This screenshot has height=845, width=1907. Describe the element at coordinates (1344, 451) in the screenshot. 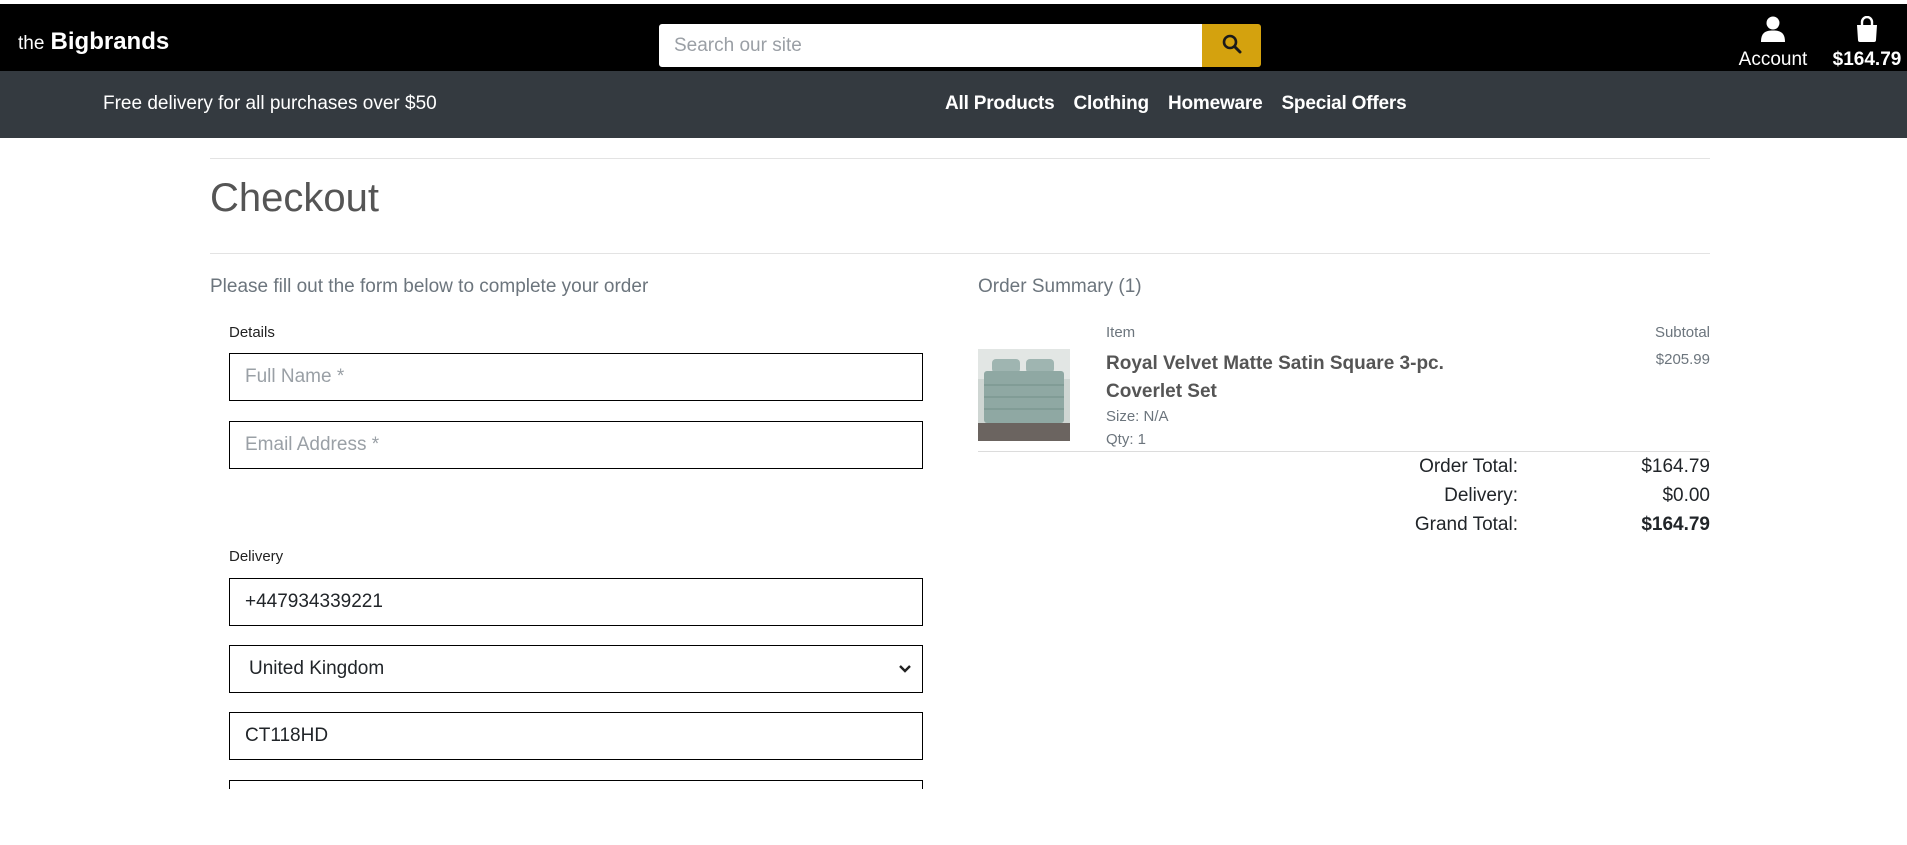

I see `summary-divider` at that location.